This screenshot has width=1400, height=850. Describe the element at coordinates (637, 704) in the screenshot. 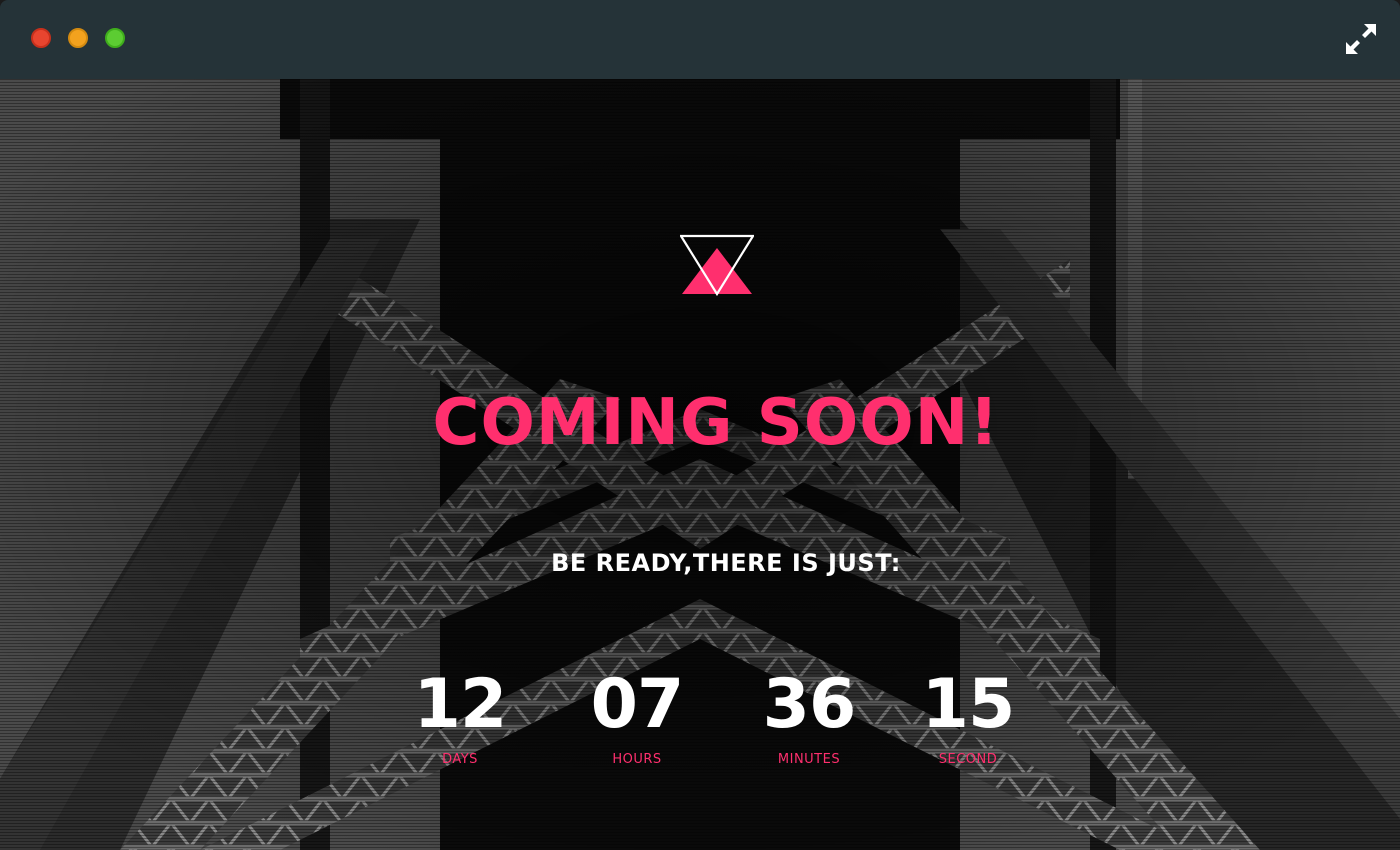

I see `hours-value: 07` at that location.